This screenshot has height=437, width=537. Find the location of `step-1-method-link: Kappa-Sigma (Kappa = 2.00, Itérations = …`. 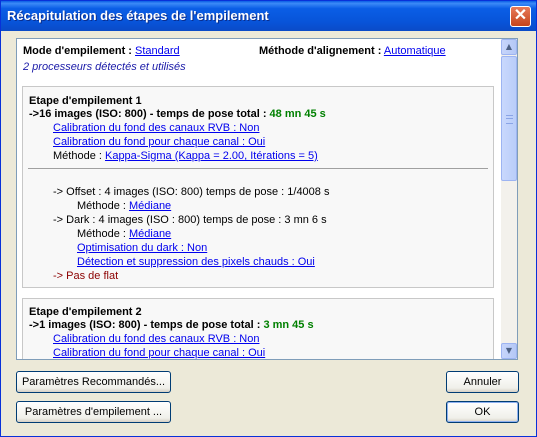

step-1-method-link: Kappa-Sigma (Kappa = 2.00, Itérations = … is located at coordinates (211, 156).